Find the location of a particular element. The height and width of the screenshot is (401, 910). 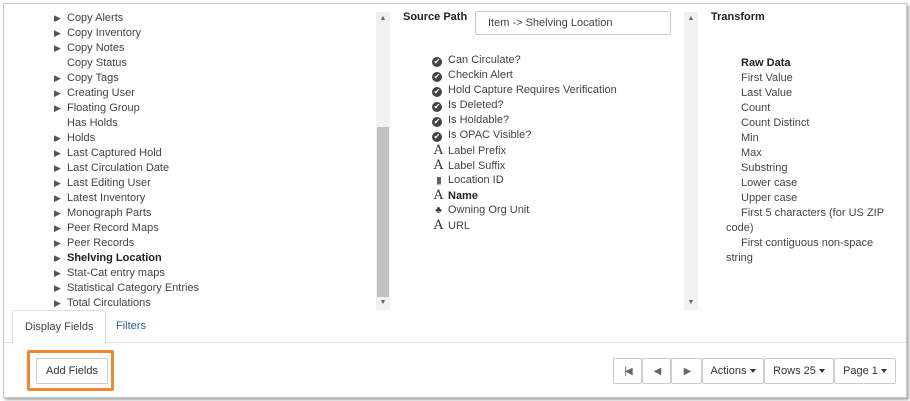

tree-item: ▶ Last Editing User is located at coordinates (102, 183).